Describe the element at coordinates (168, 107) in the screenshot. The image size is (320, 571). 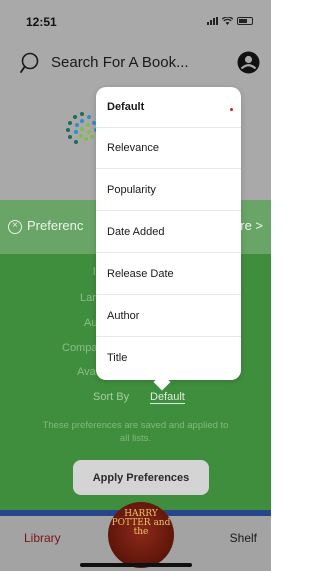
I see `sort-option-default: Default` at that location.